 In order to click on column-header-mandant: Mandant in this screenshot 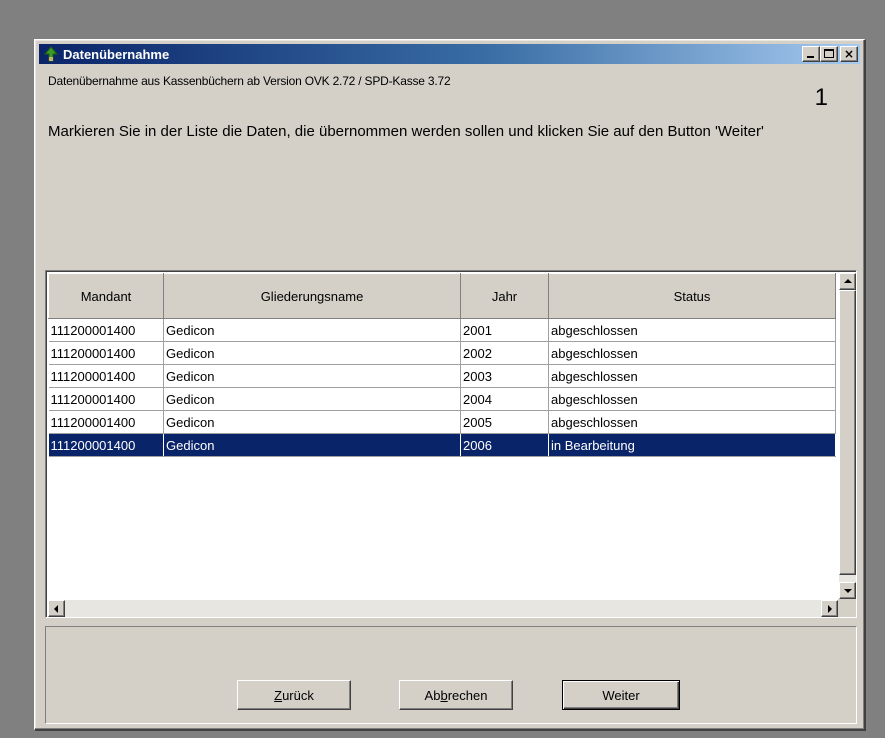, I will do `click(106, 296)`.